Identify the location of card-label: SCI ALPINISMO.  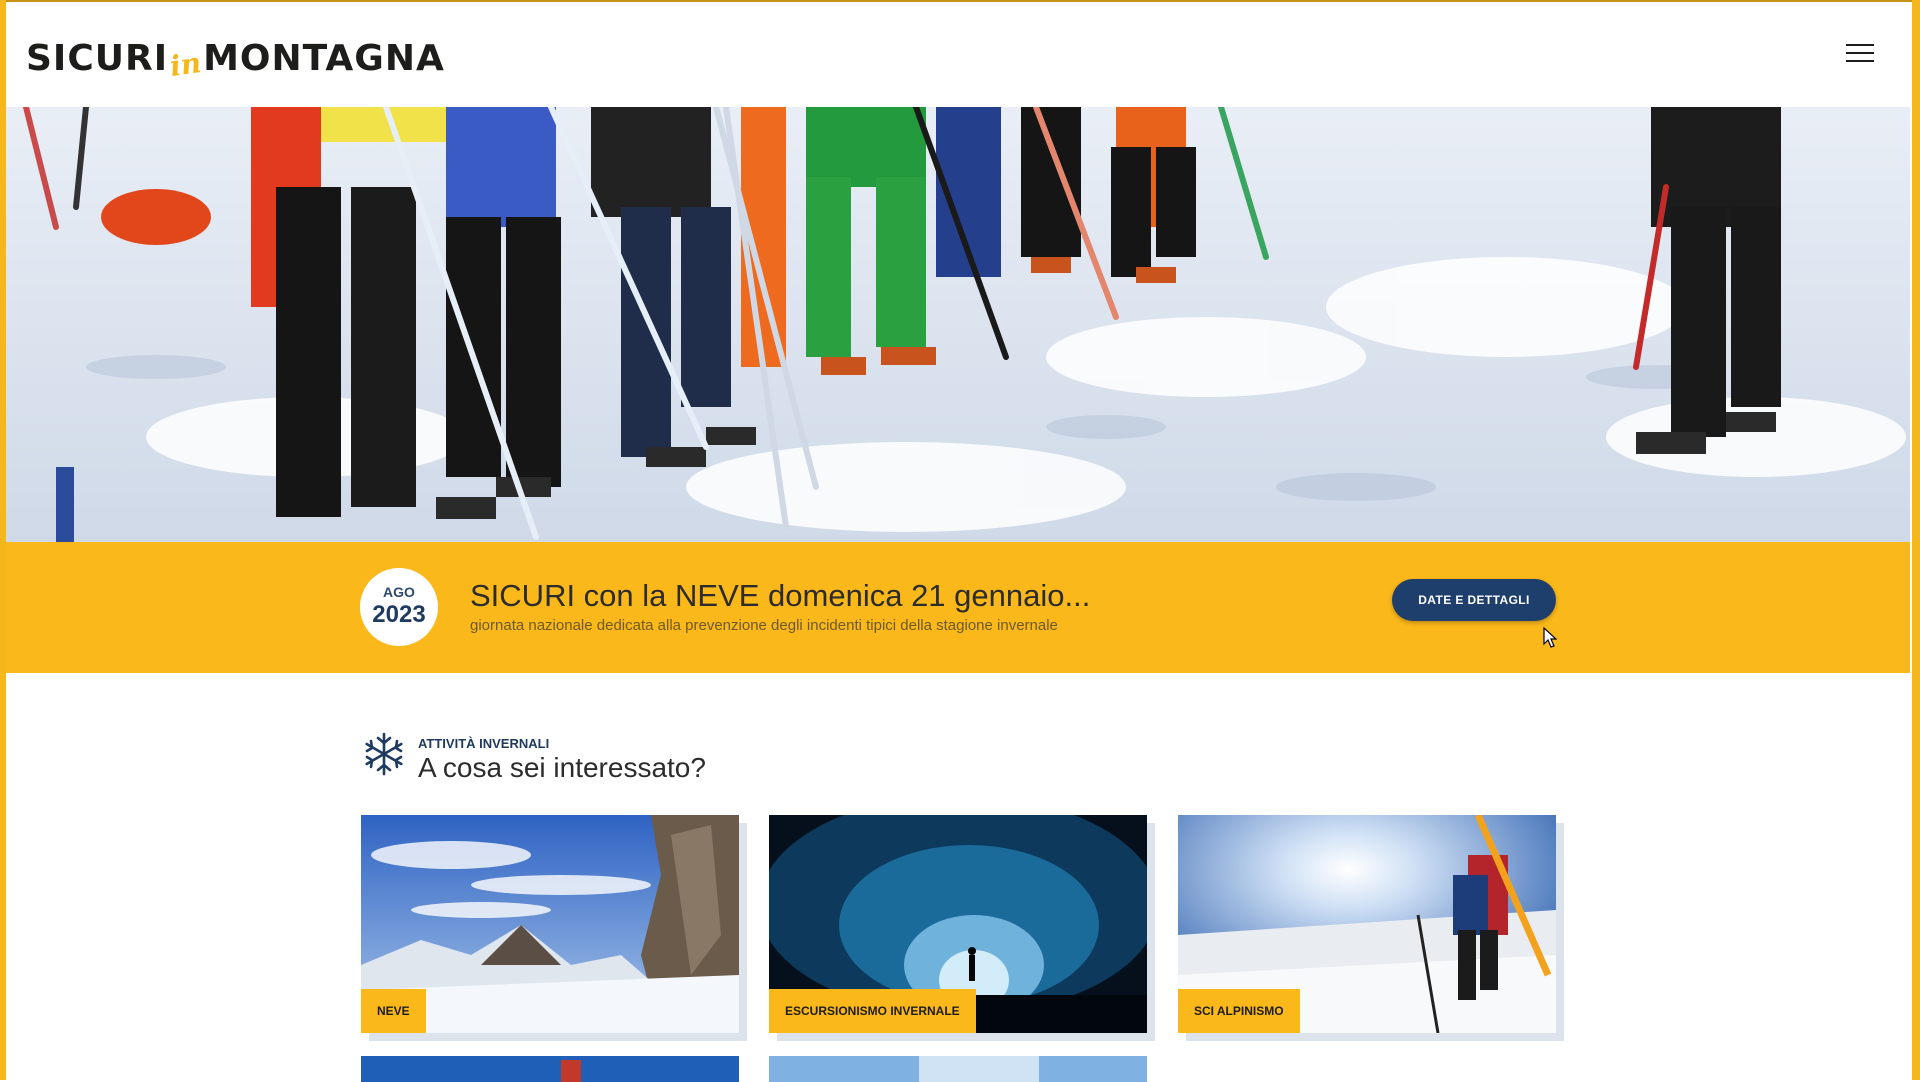
(1239, 1011).